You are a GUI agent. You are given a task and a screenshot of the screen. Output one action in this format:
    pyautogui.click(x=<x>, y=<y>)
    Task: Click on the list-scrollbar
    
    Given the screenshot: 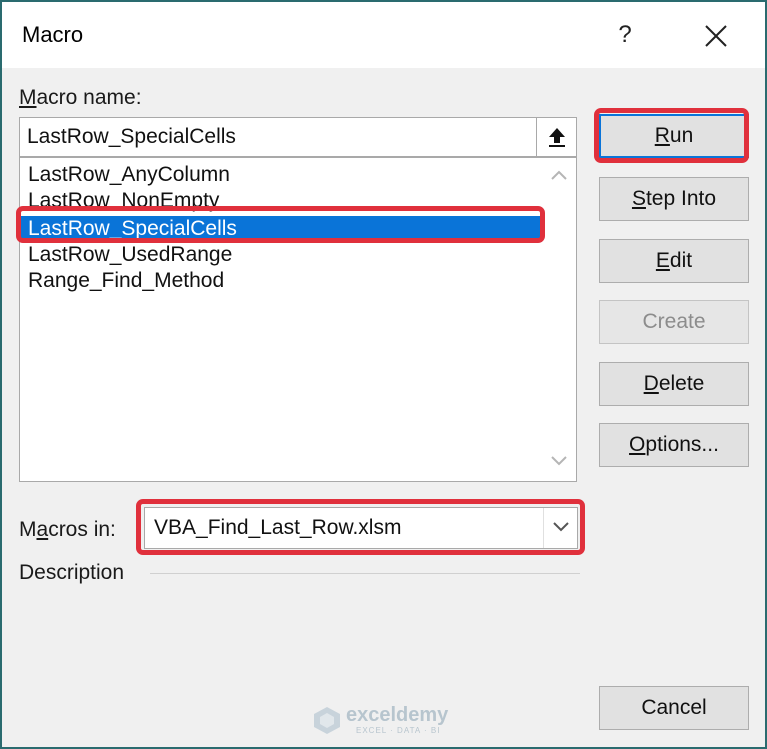 What is the action you would take?
    pyautogui.click(x=559, y=319)
    